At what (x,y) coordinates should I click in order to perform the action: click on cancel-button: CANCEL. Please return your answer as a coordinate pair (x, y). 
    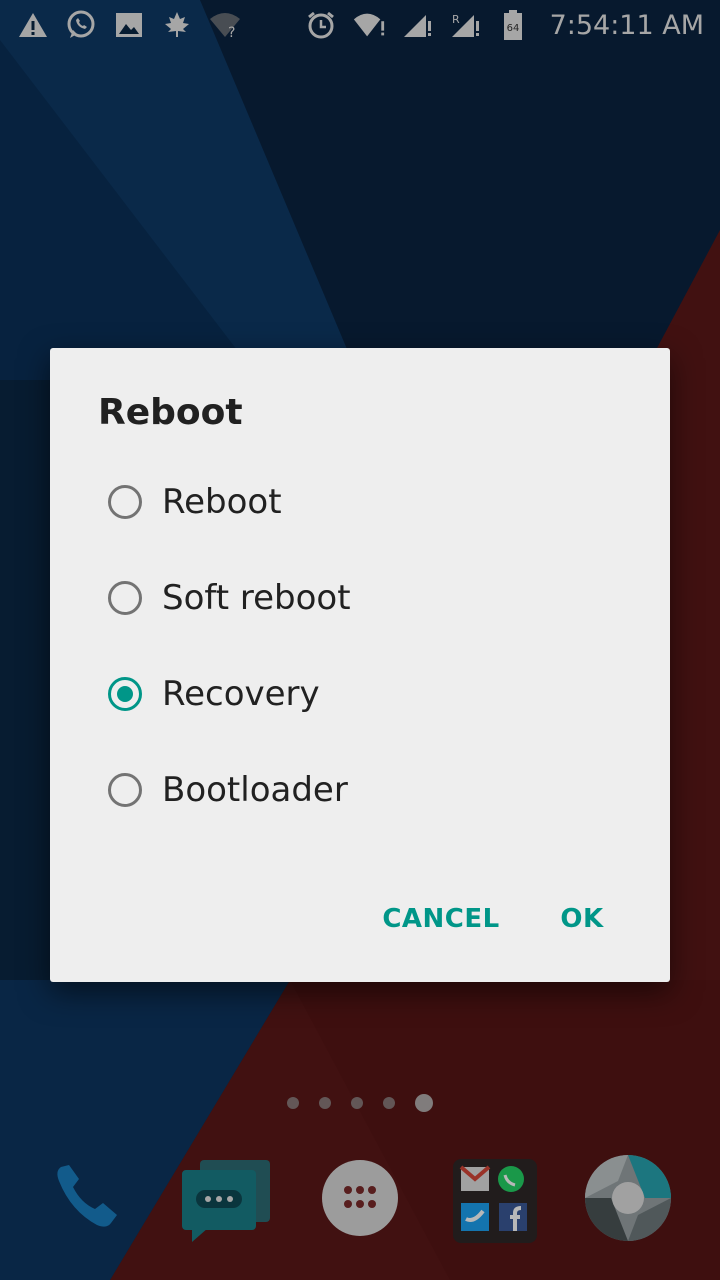
    Looking at the image, I should click on (441, 919).